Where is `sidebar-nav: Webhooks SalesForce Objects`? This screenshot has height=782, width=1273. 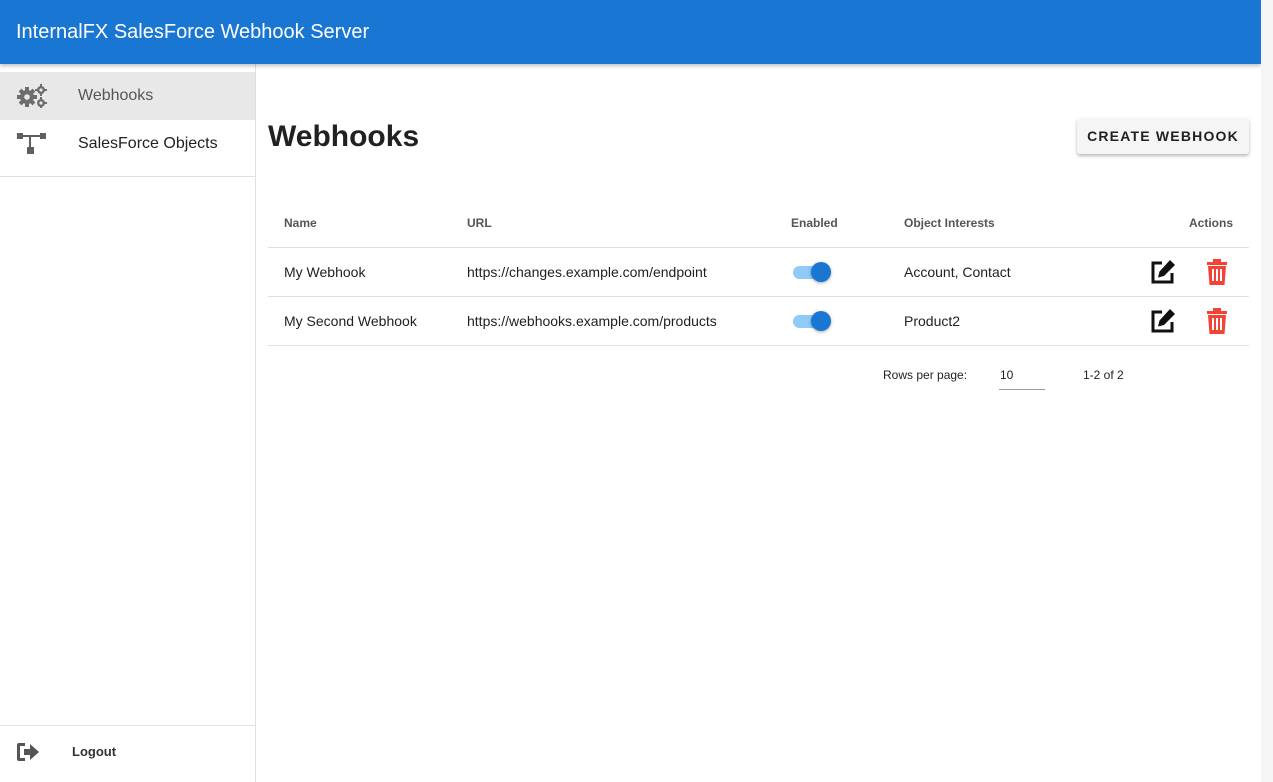 sidebar-nav: Webhooks SalesForce Objects is located at coordinates (127, 120).